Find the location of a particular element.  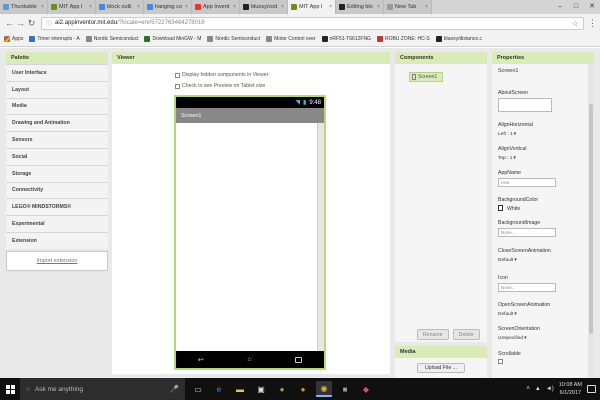

action-center-icon is located at coordinates (591, 389).